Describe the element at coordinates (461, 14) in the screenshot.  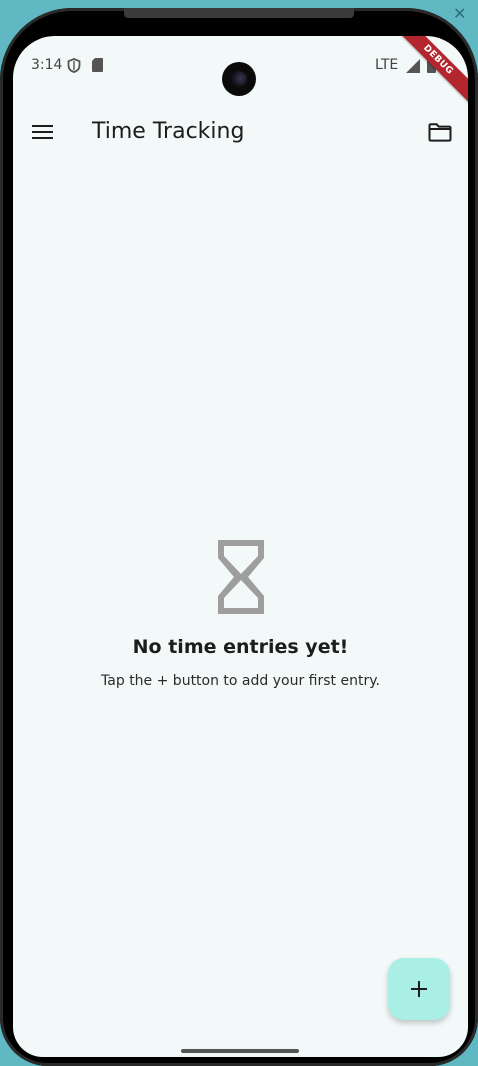
I see `window-close-icon: ✕` at that location.